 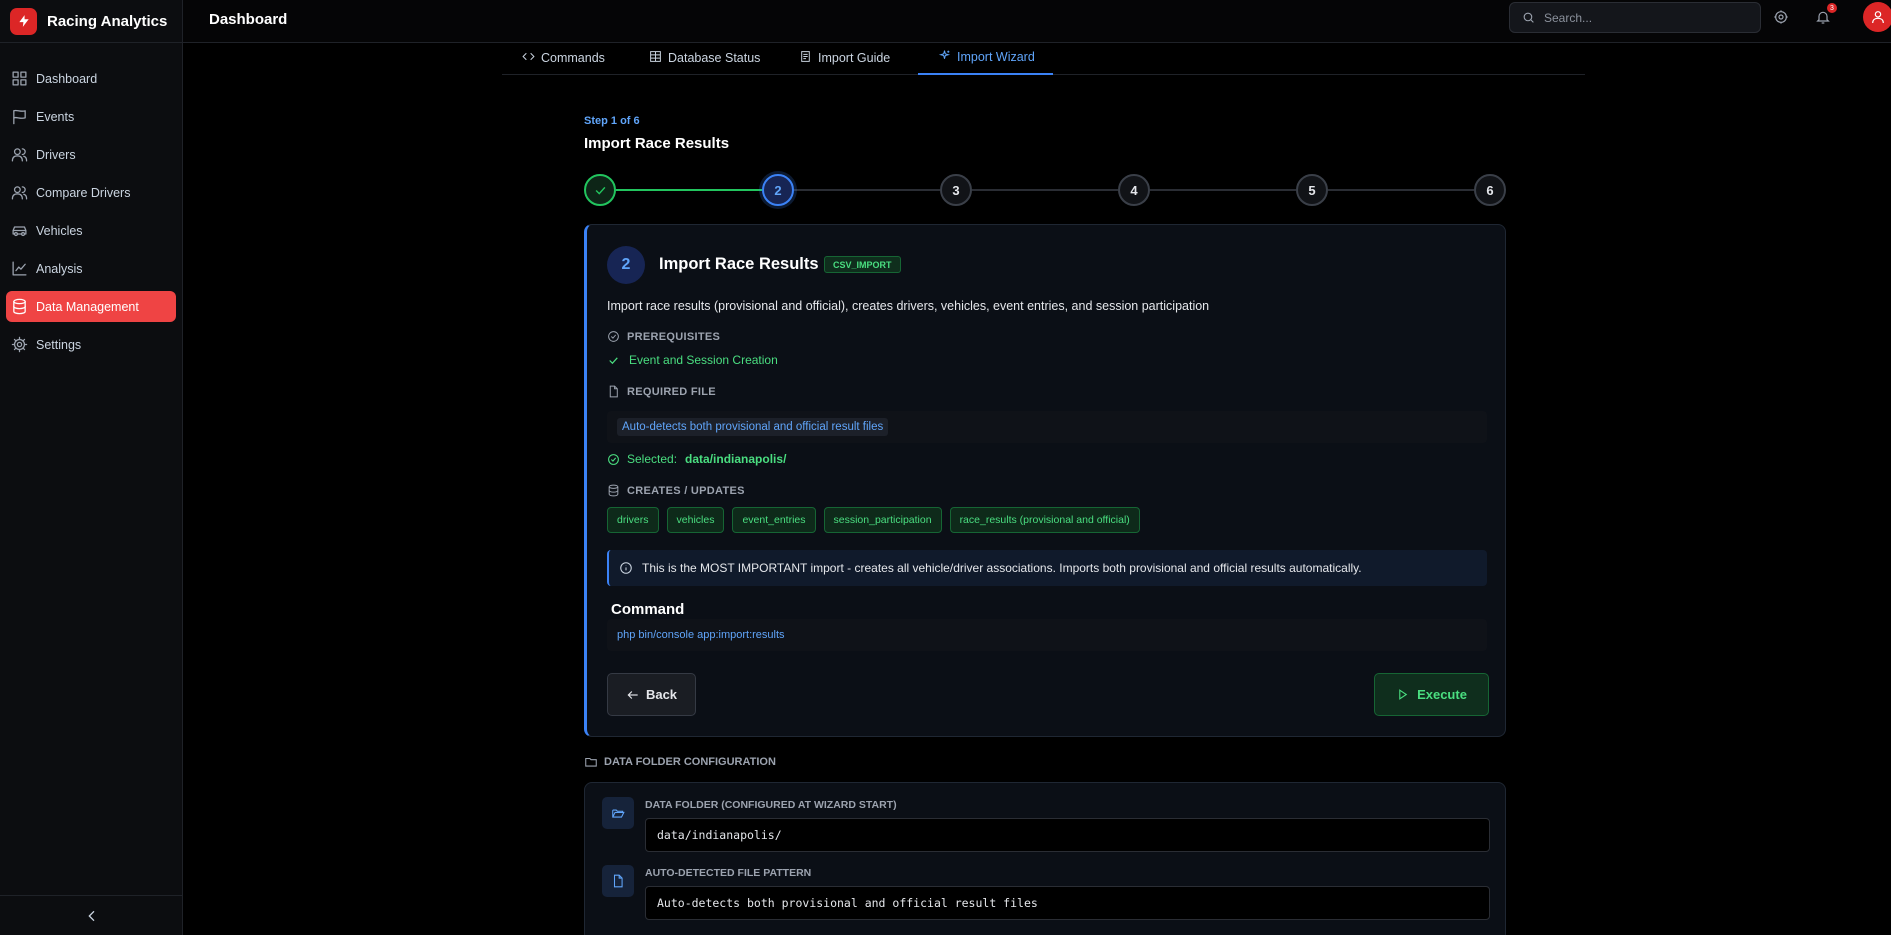 I want to click on info-icon, so click(x=626, y=568).